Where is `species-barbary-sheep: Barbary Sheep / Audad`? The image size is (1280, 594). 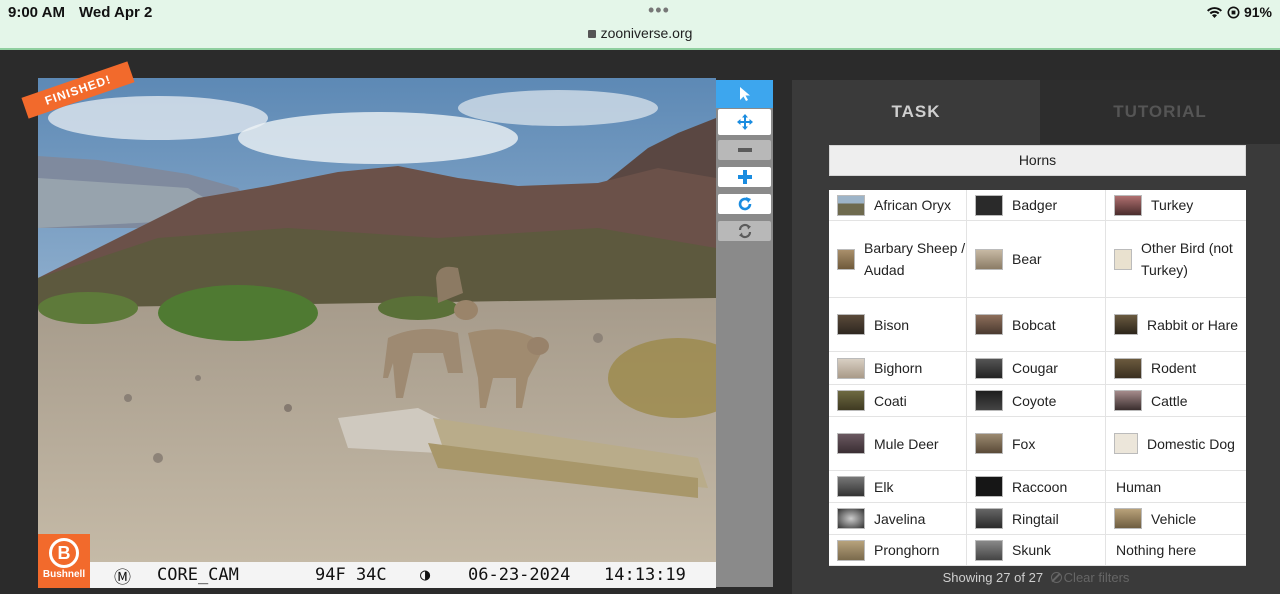
species-barbary-sheep: Barbary Sheep / Audad is located at coordinates (898, 259).